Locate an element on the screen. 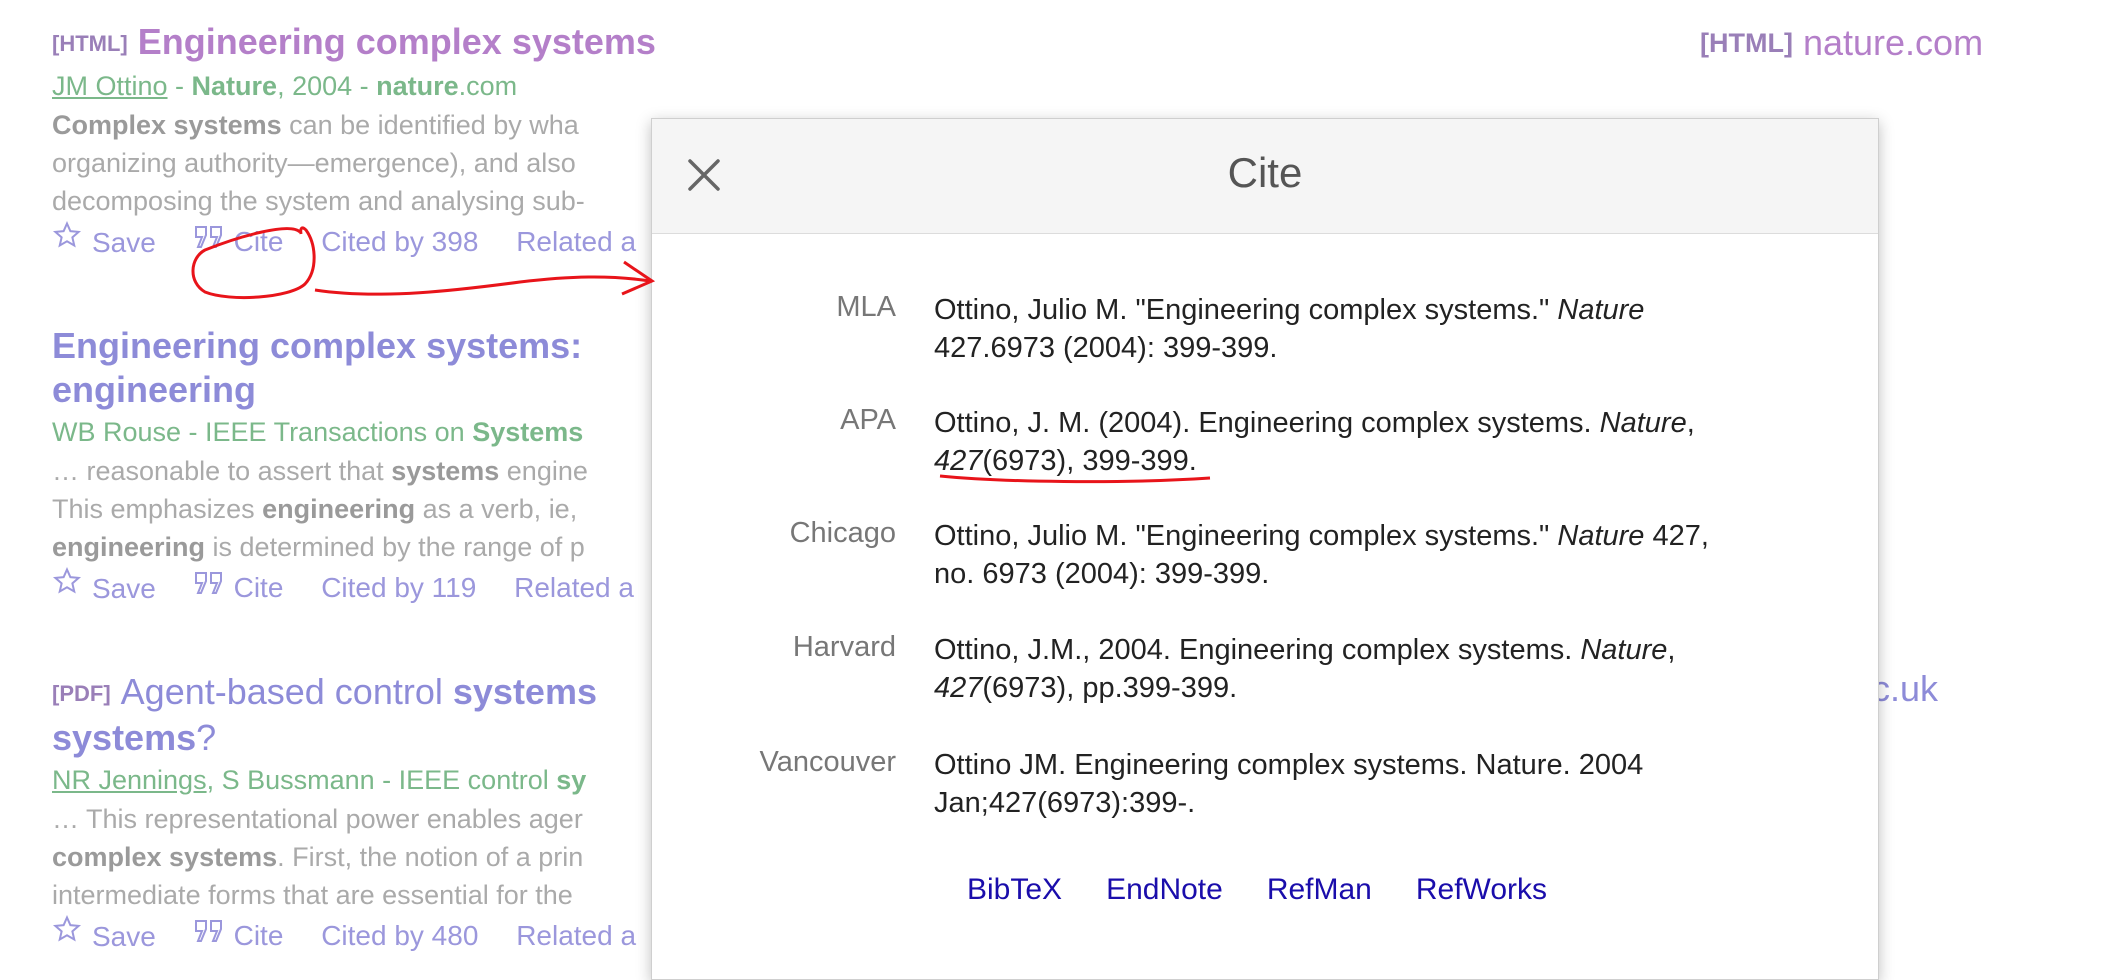  export-links: BibTeX EndNote RefMan RefWorks is located at coordinates (1279, 890).